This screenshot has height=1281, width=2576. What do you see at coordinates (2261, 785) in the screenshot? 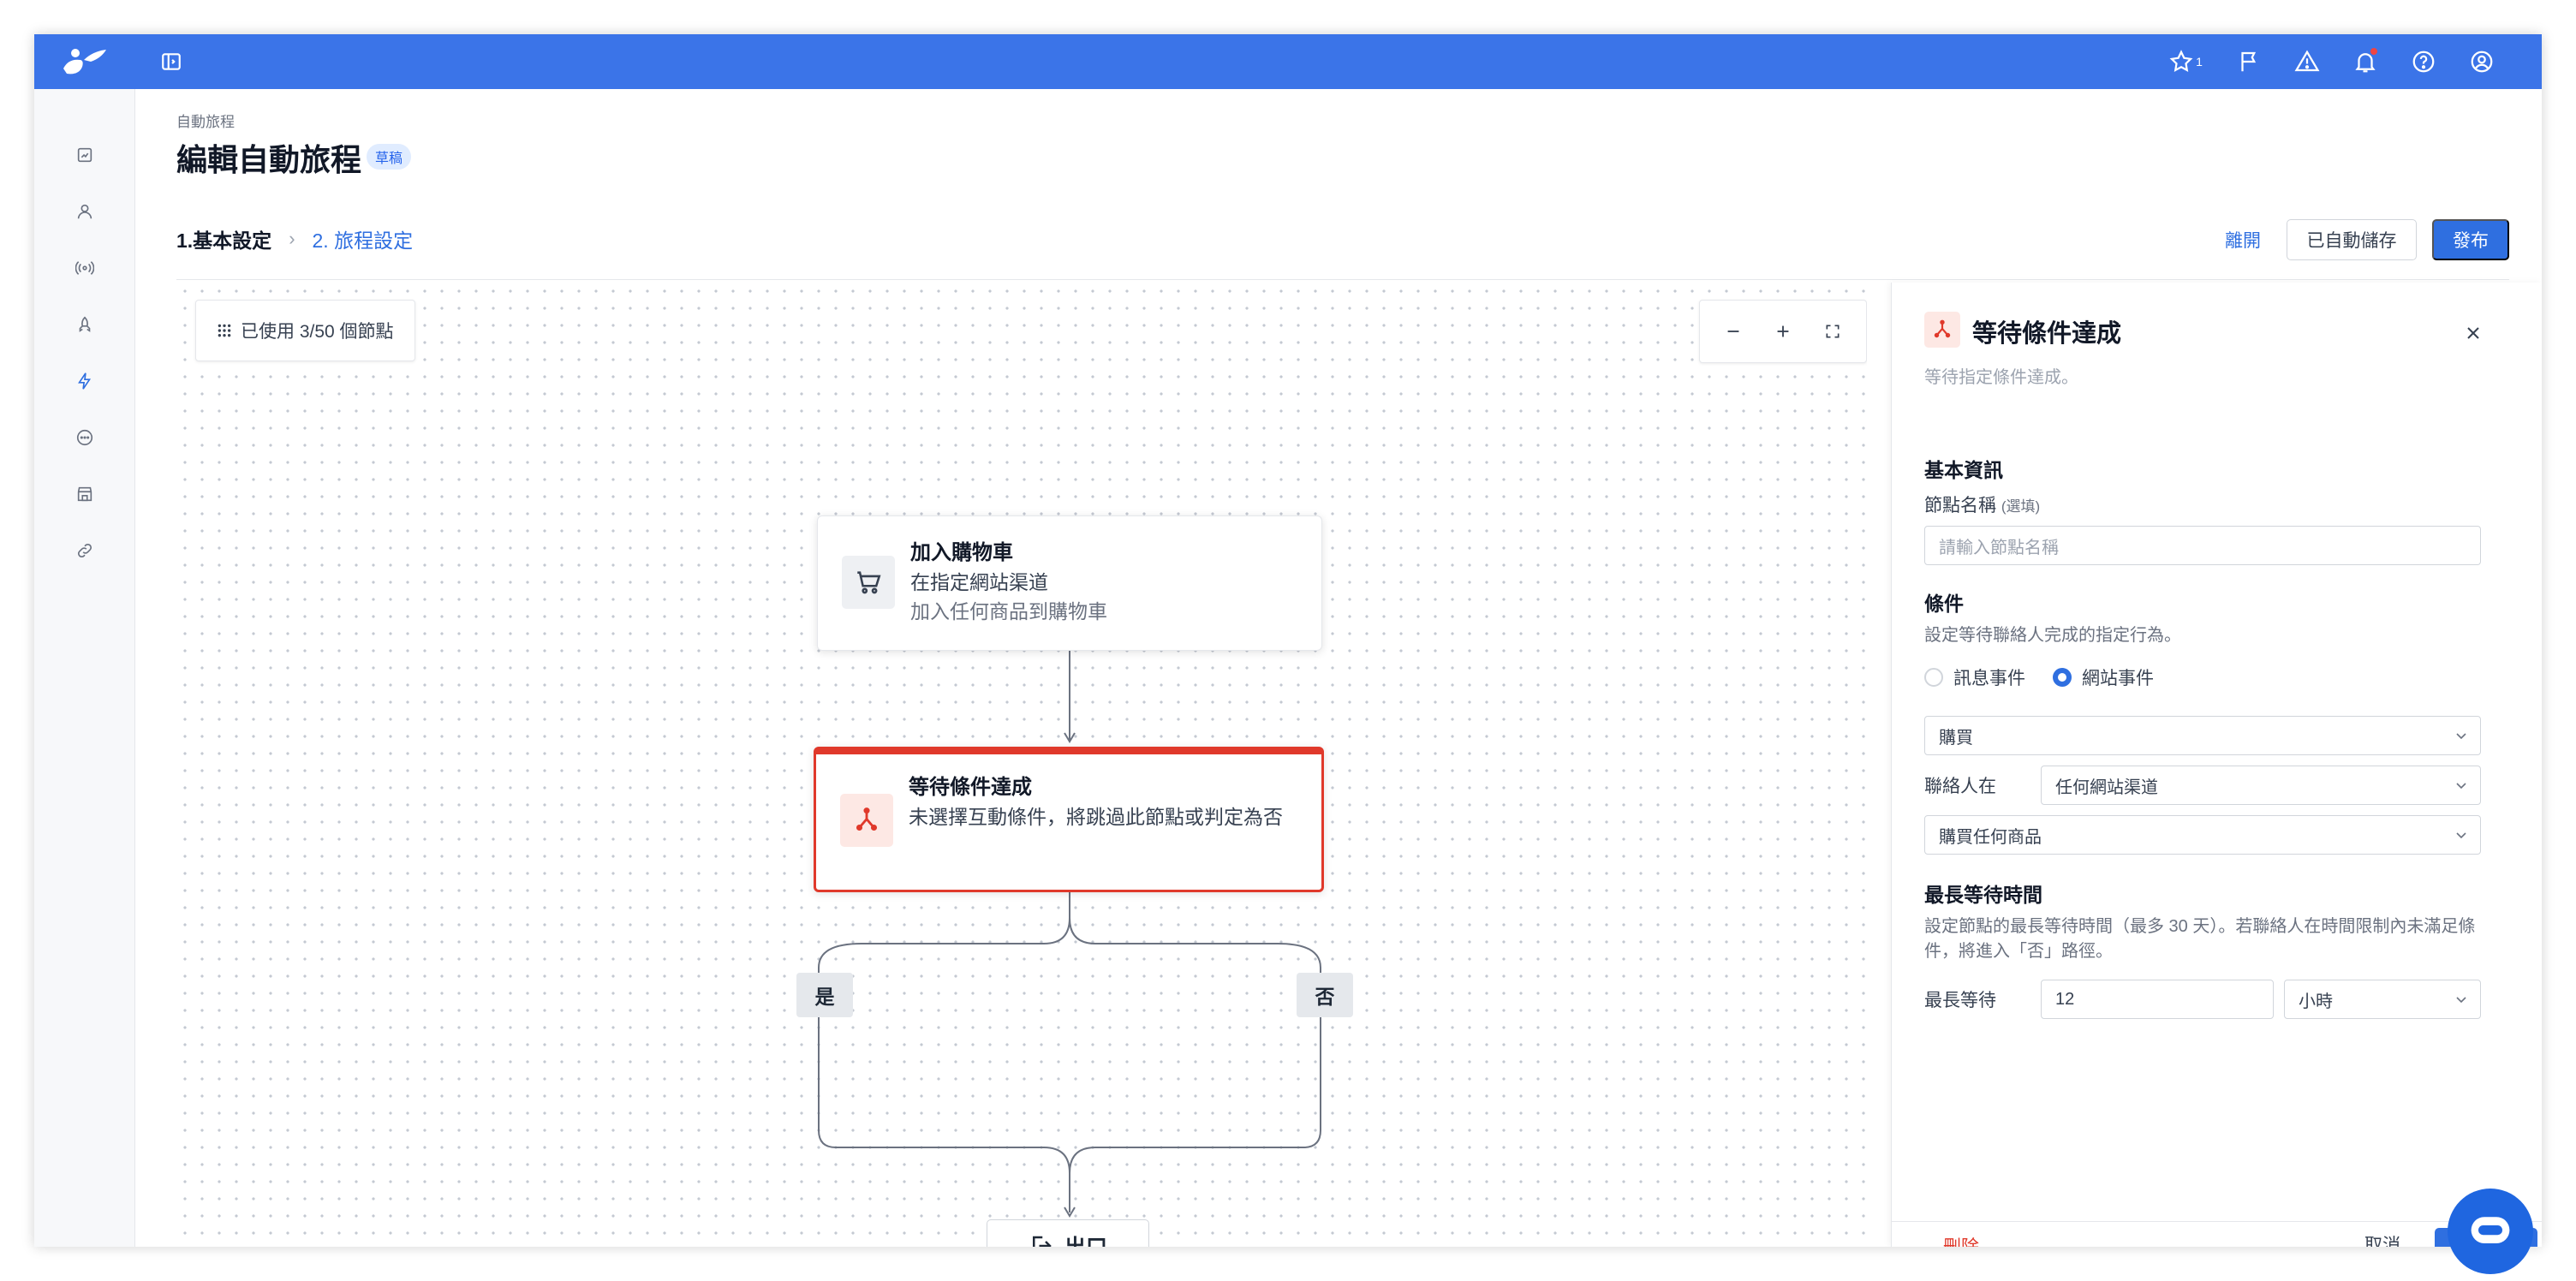
I see `channel-select: 任何網站渠道` at bounding box center [2261, 785].